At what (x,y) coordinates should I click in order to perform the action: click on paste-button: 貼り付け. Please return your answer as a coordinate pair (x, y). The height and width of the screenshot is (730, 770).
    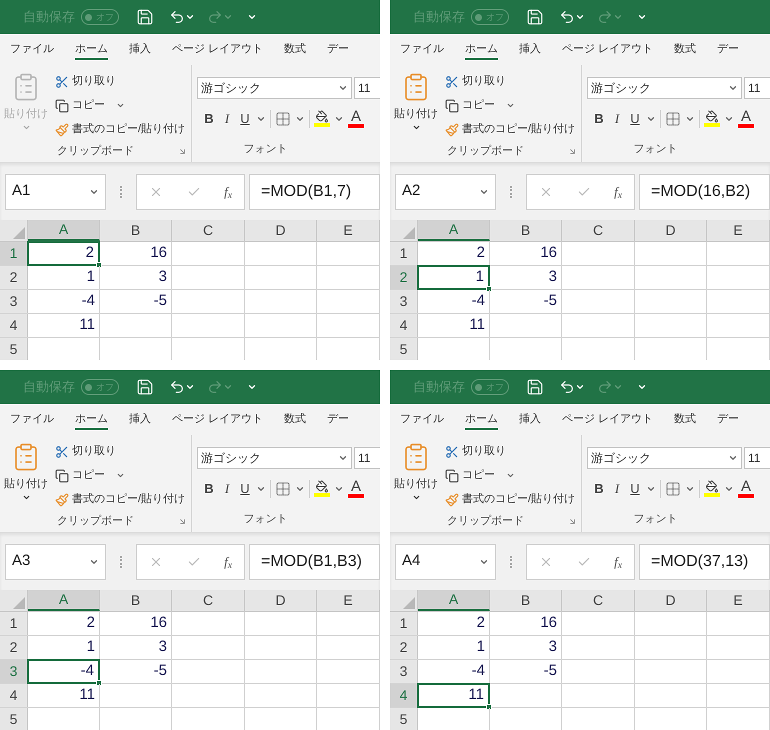
    Looking at the image, I should click on (416, 105).